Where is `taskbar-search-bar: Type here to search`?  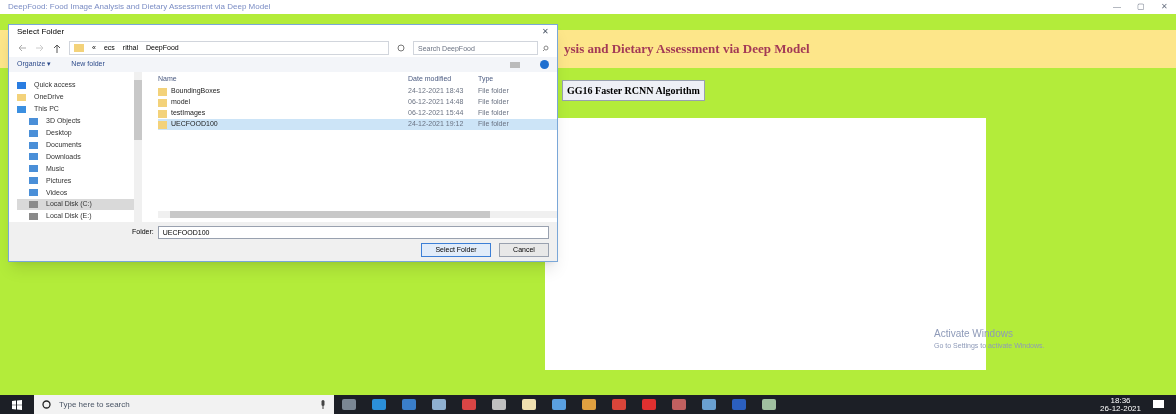
taskbar-search-bar: Type here to search is located at coordinates (184, 404).